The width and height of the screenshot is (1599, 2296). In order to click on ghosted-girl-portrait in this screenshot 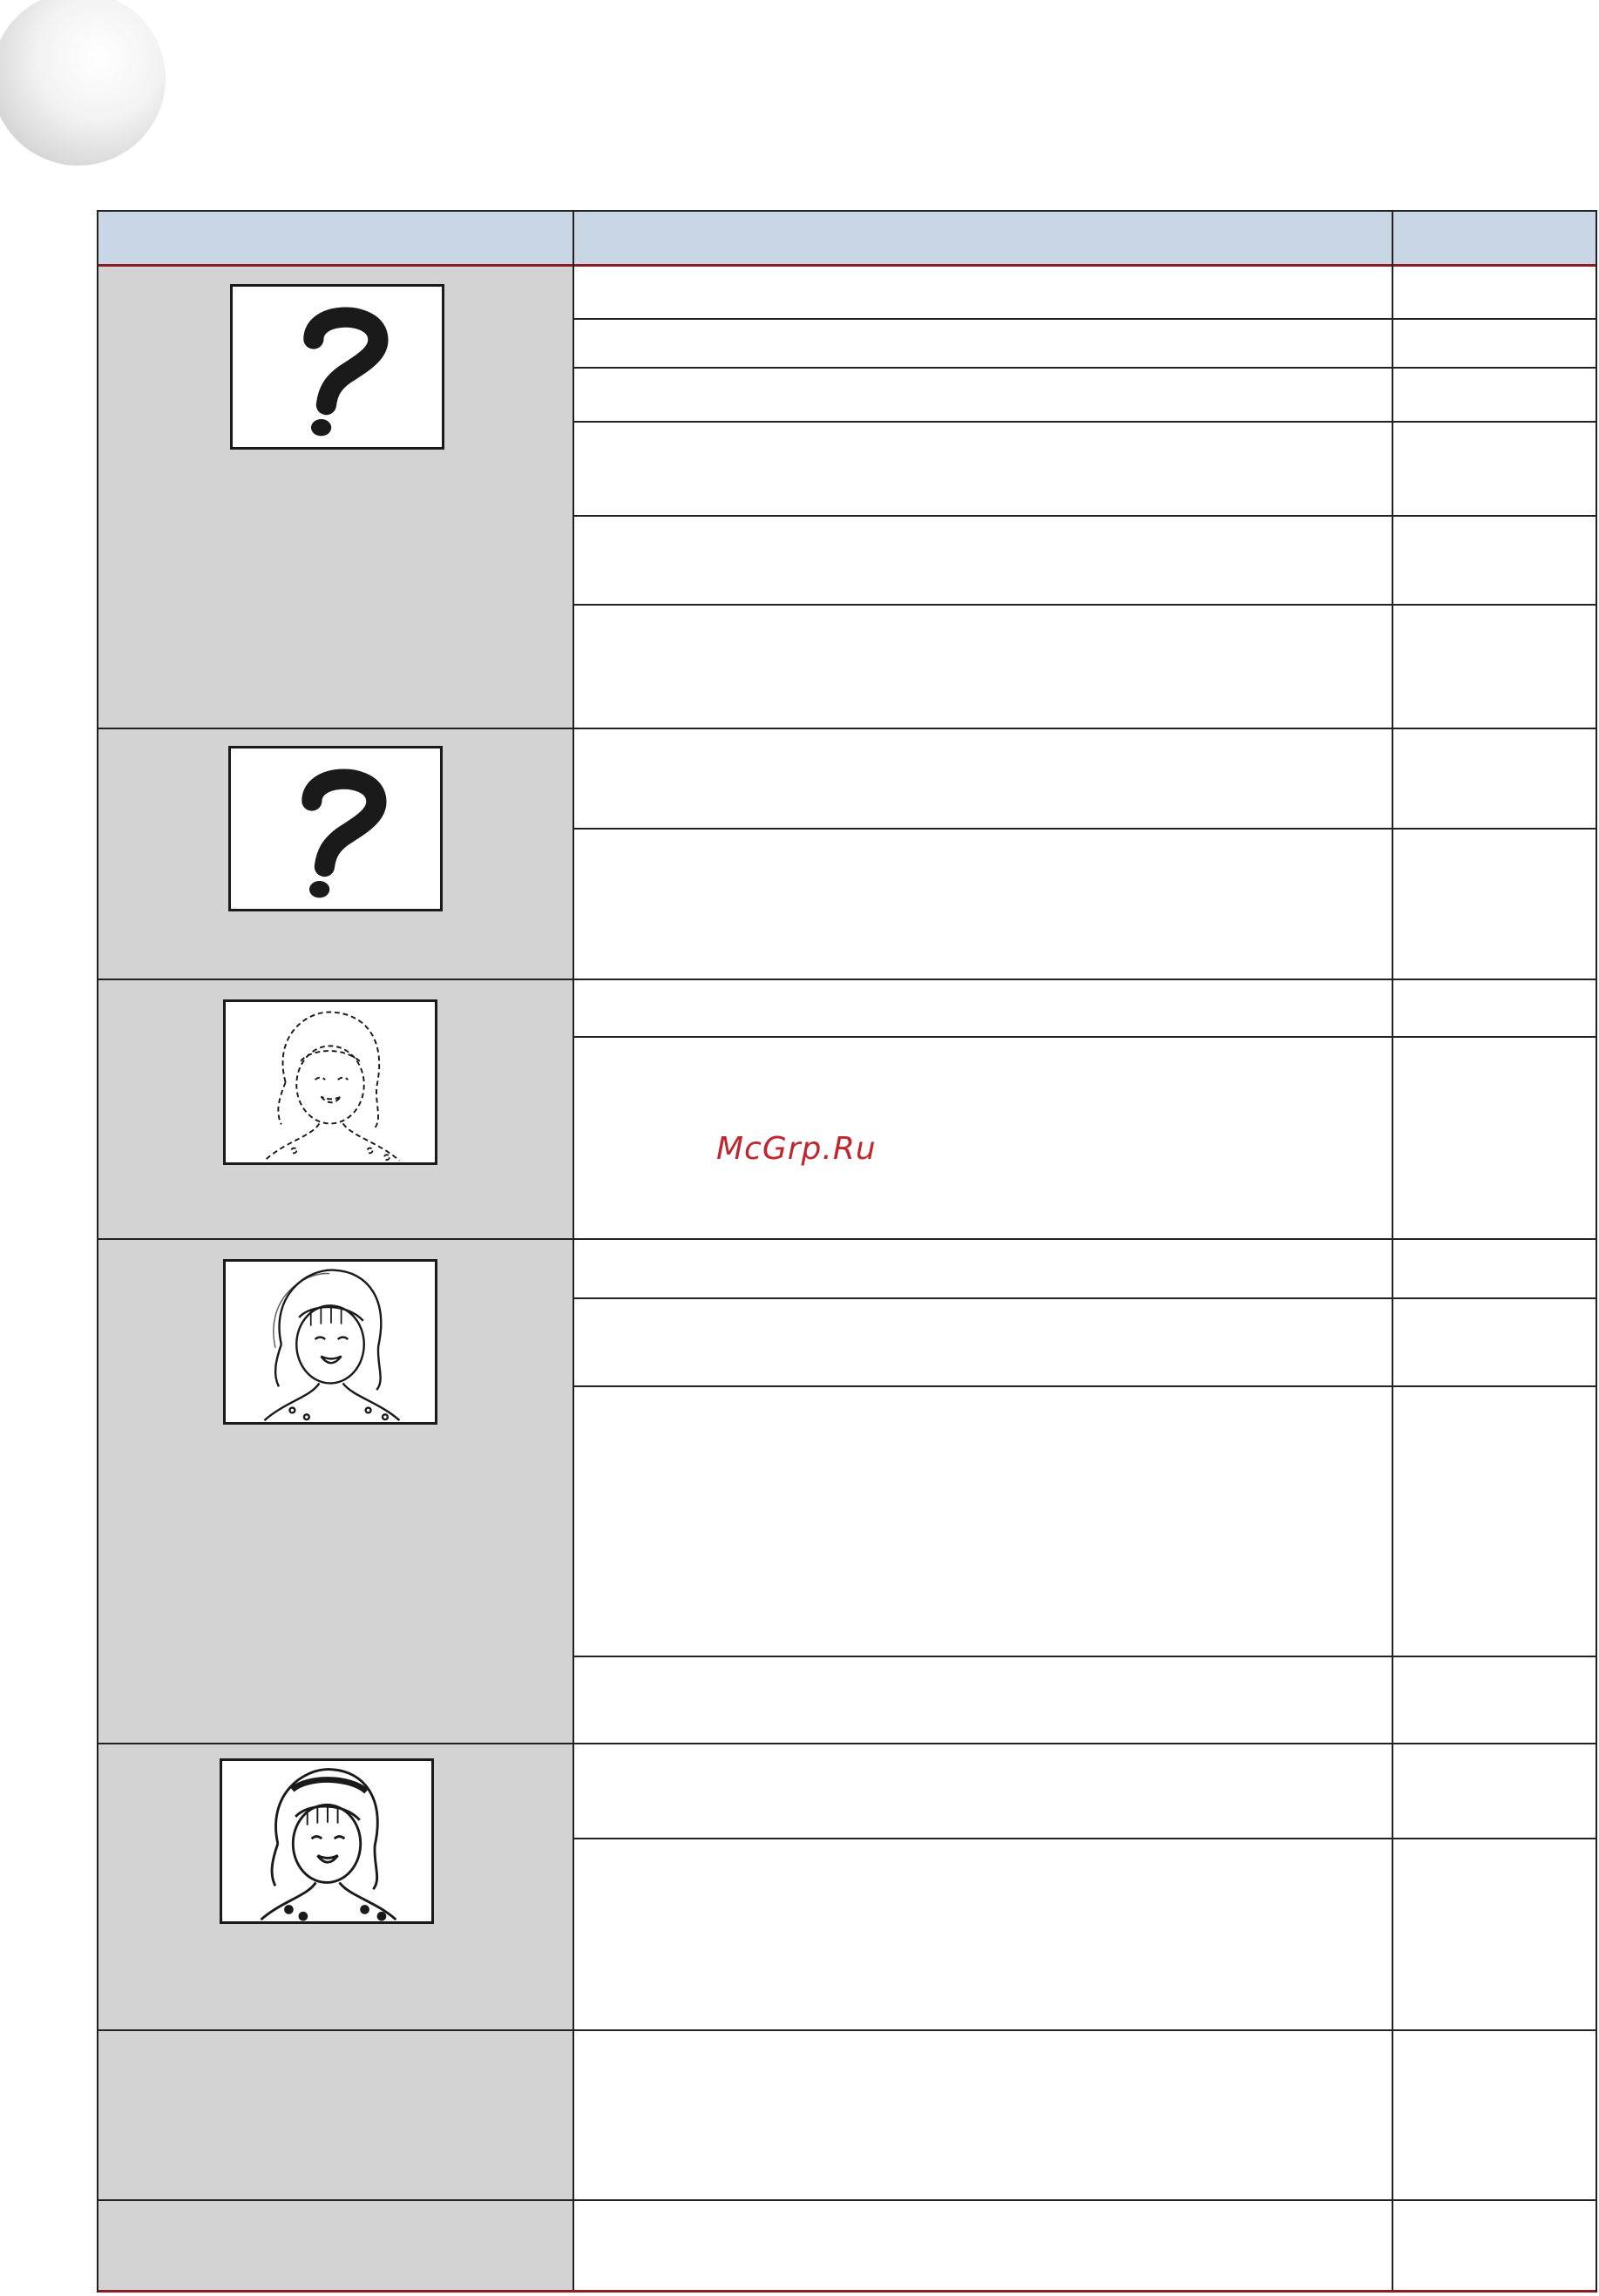, I will do `click(330, 1342)`.